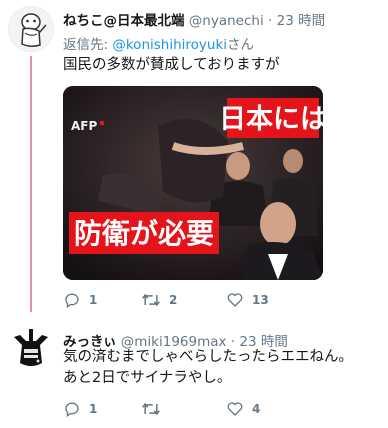 The height and width of the screenshot is (428, 388). Describe the element at coordinates (271, 119) in the screenshot. I see `caption-top-text: 日本には` at that location.